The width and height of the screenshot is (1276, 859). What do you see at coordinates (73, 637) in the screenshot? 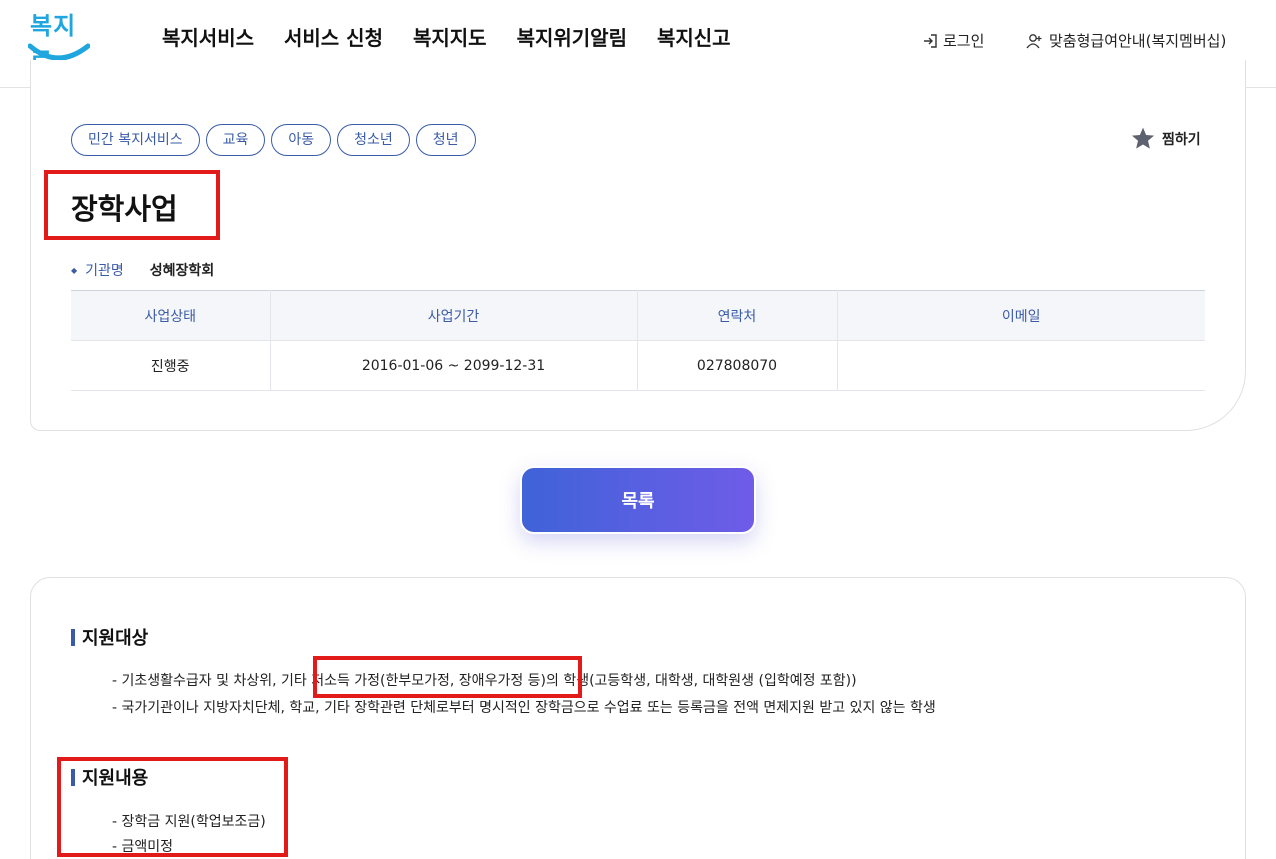
I see `section-bar` at bounding box center [73, 637].